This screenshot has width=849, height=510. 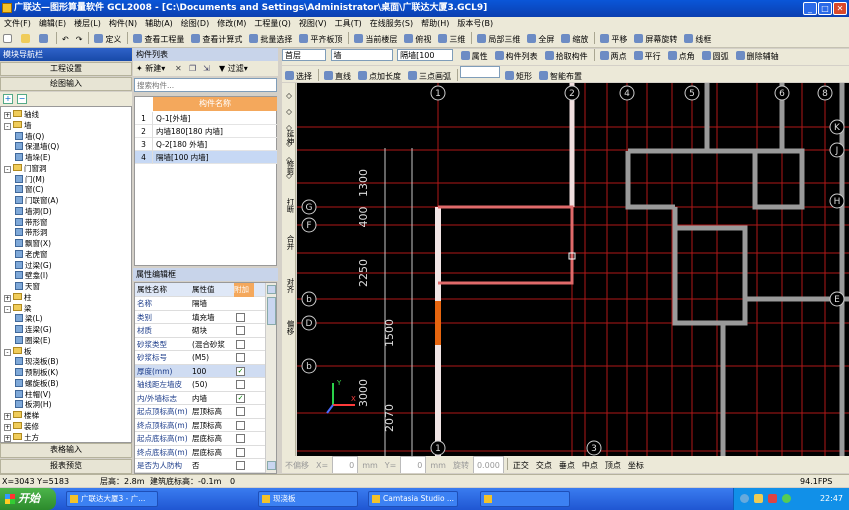 I want to click on draw-mode-button: 点加长度, so click(x=379, y=75).